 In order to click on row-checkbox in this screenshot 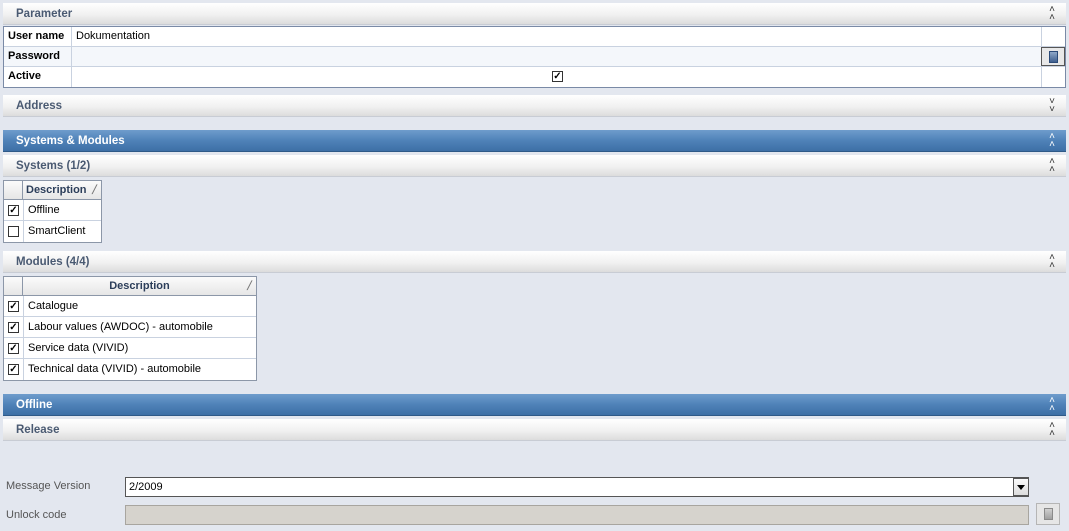, I will do `click(13, 231)`.